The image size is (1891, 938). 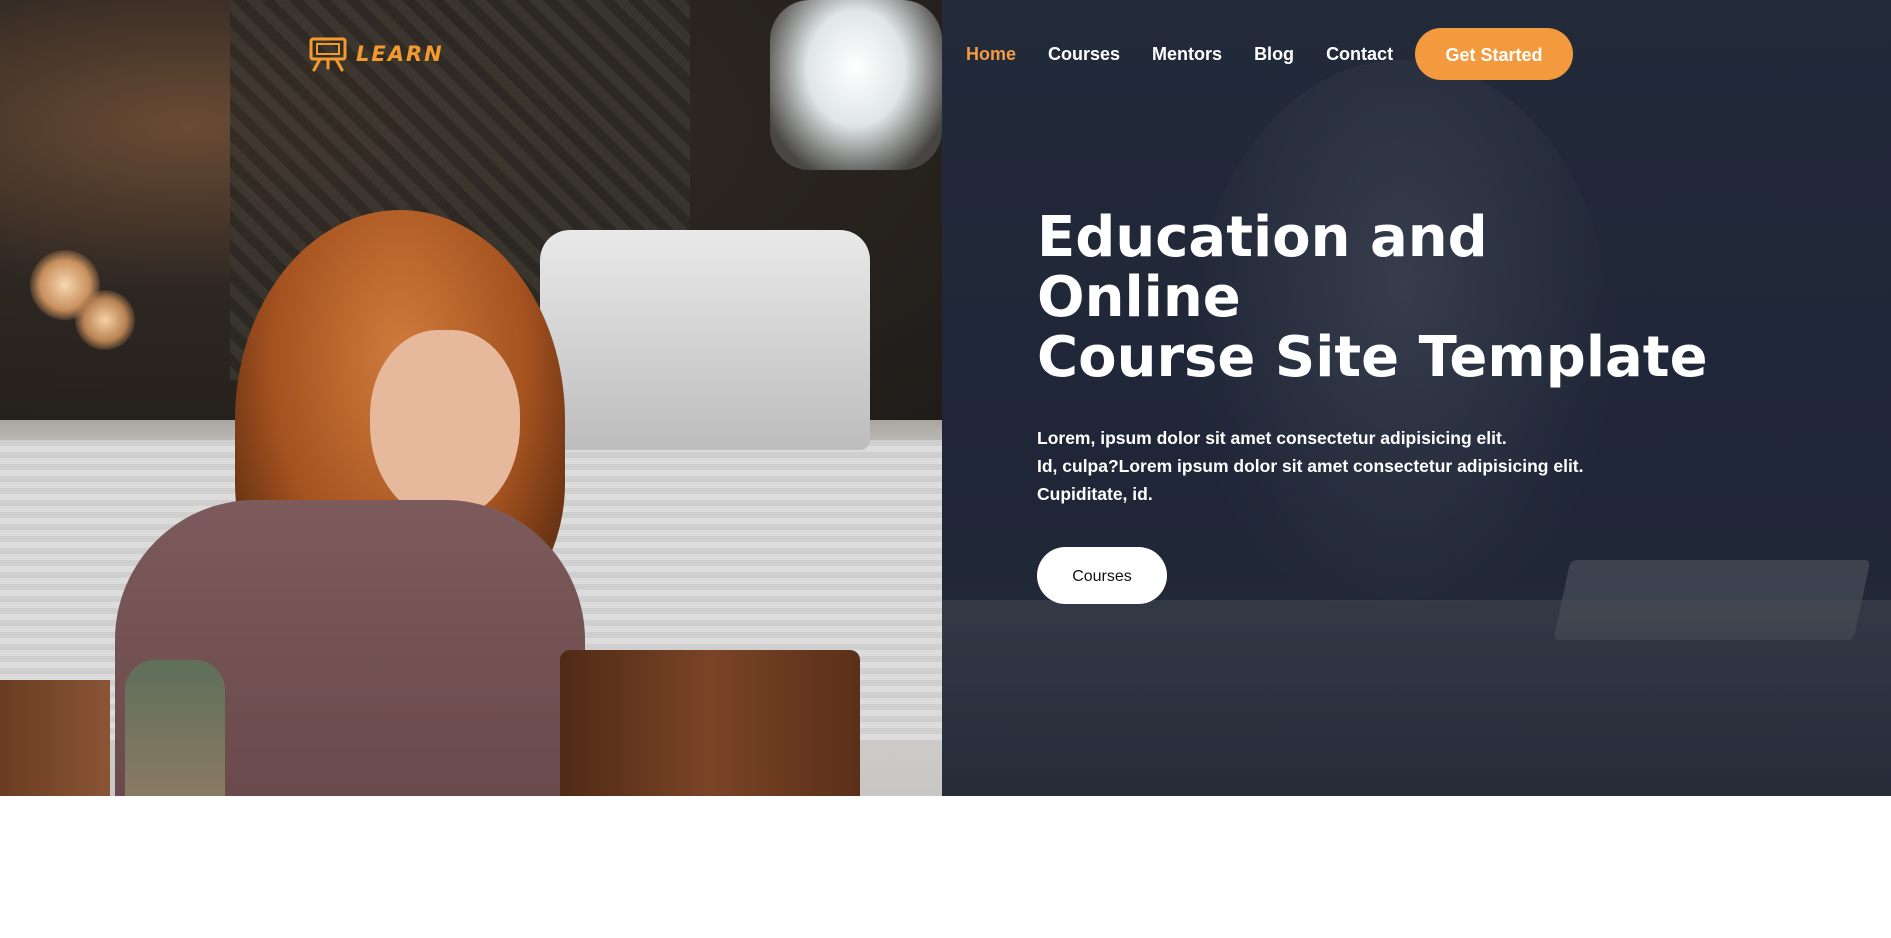 What do you see at coordinates (1372, 357) in the screenshot?
I see `hero-headline-line: Course Site Template` at bounding box center [1372, 357].